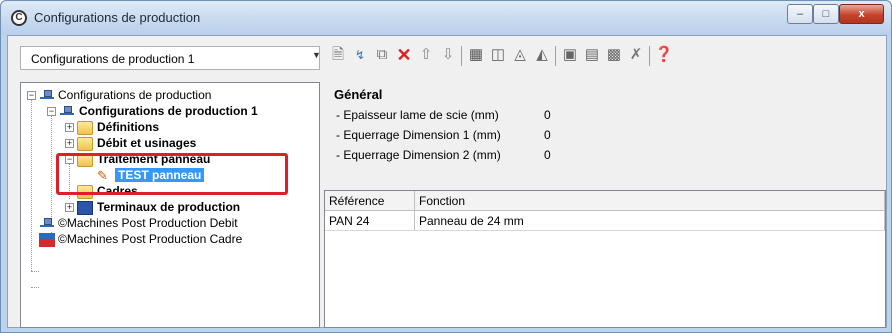  What do you see at coordinates (148, 223) in the screenshot?
I see `tree-item-machines-debit: ©Machines Post Production Debit` at bounding box center [148, 223].